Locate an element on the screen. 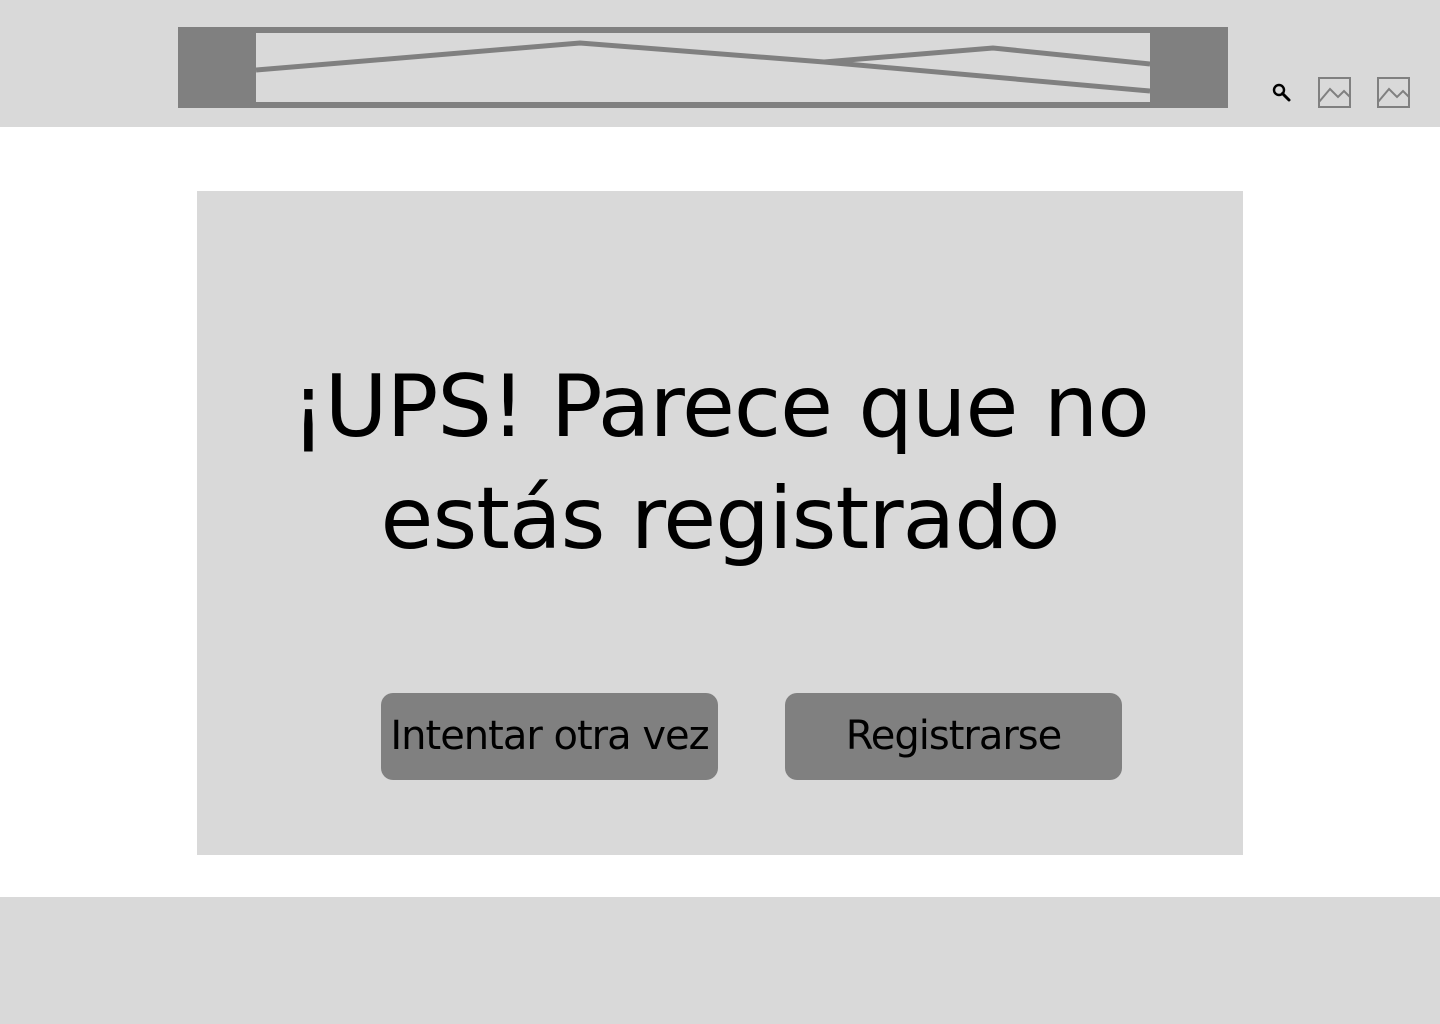  header is located at coordinates (720, 63).